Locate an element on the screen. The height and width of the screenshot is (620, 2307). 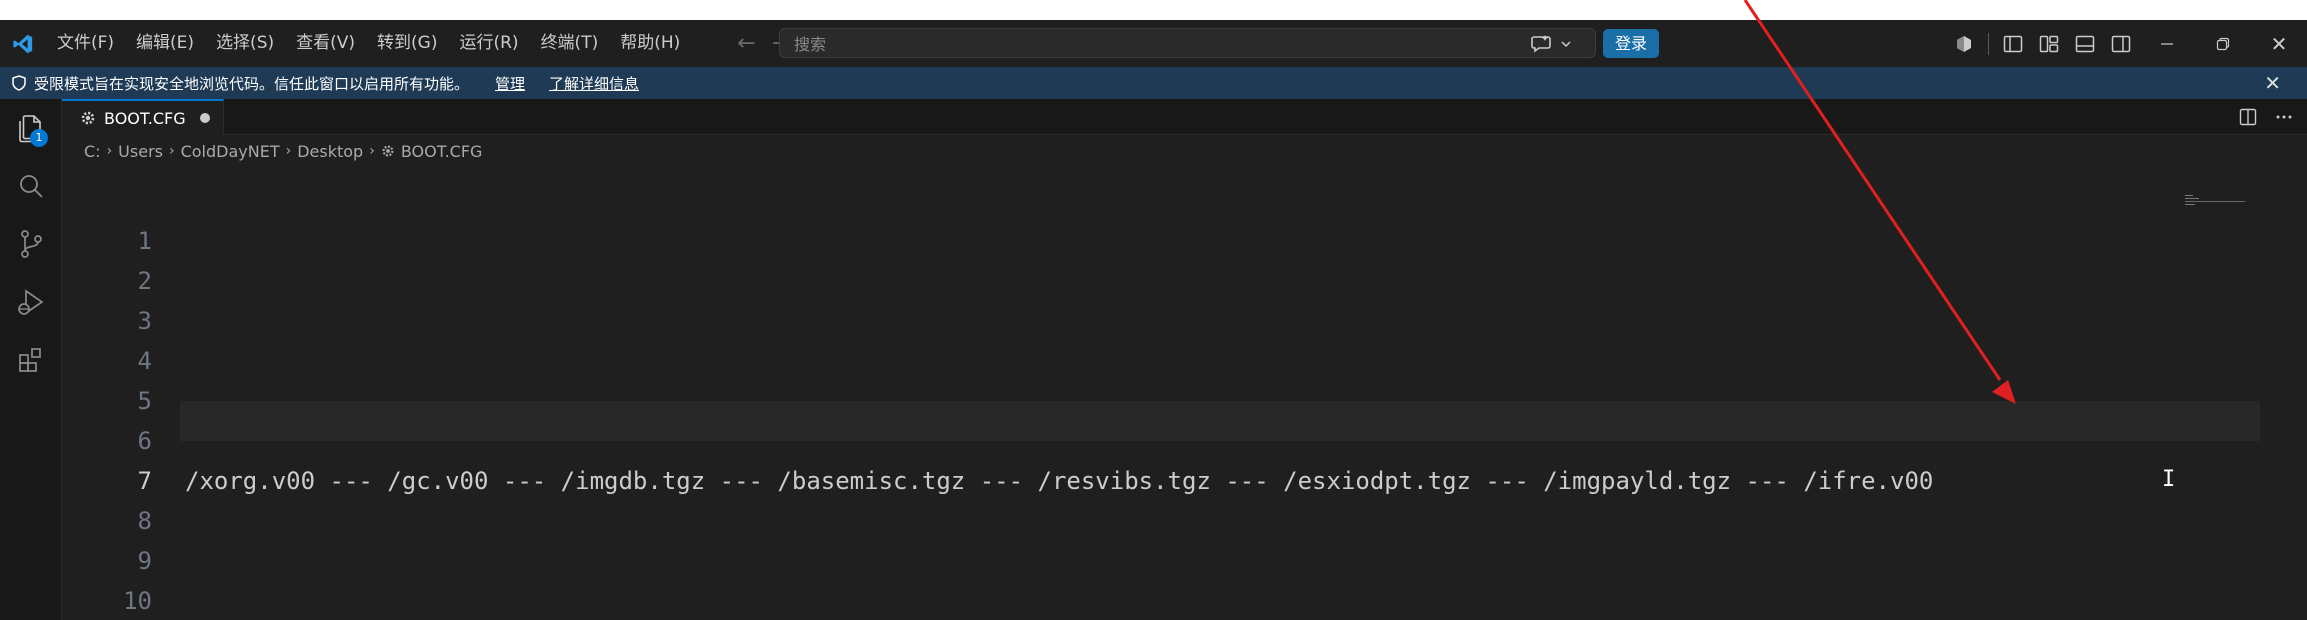
breadcrumb-users: Users is located at coordinates (140, 151).